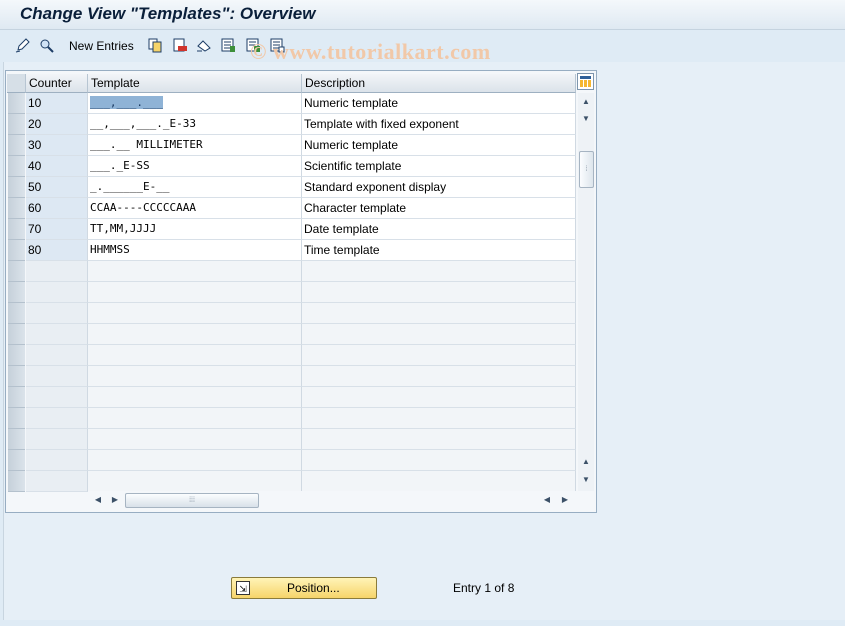 The image size is (845, 626). Describe the element at coordinates (586, 118) in the screenshot. I see `scroll-down-icon: ▼` at that location.